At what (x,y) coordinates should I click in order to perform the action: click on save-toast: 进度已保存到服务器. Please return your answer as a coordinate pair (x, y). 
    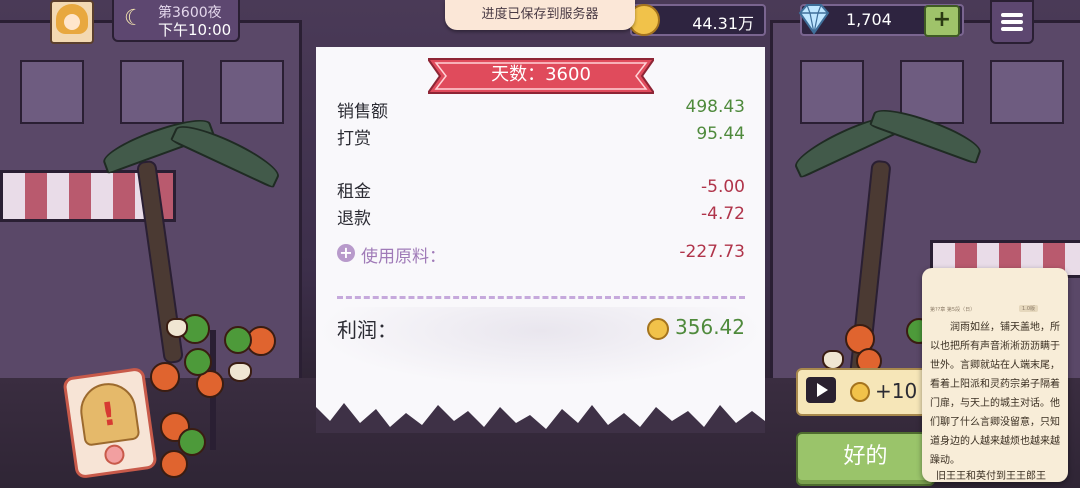
    Looking at the image, I should click on (540, 15).